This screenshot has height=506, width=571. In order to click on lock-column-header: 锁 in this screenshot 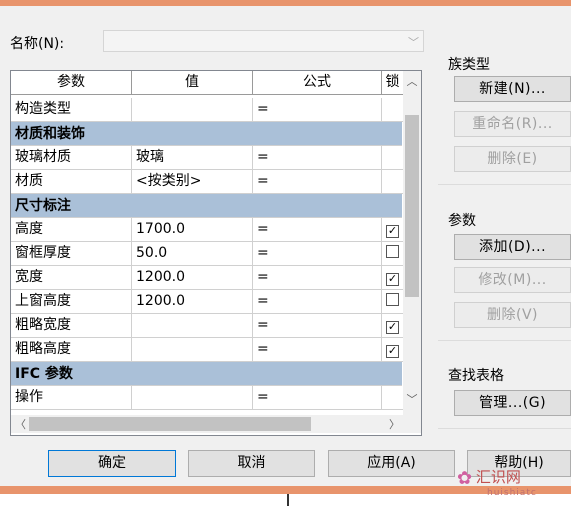, I will do `click(393, 83)`.